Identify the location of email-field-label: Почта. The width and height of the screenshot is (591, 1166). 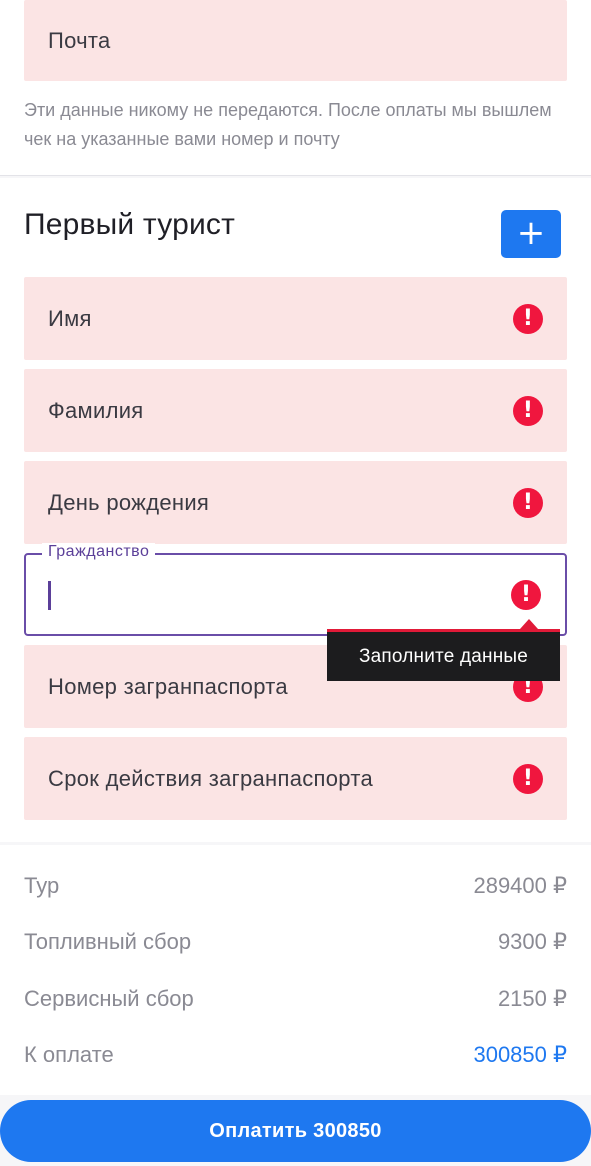
(79, 40).